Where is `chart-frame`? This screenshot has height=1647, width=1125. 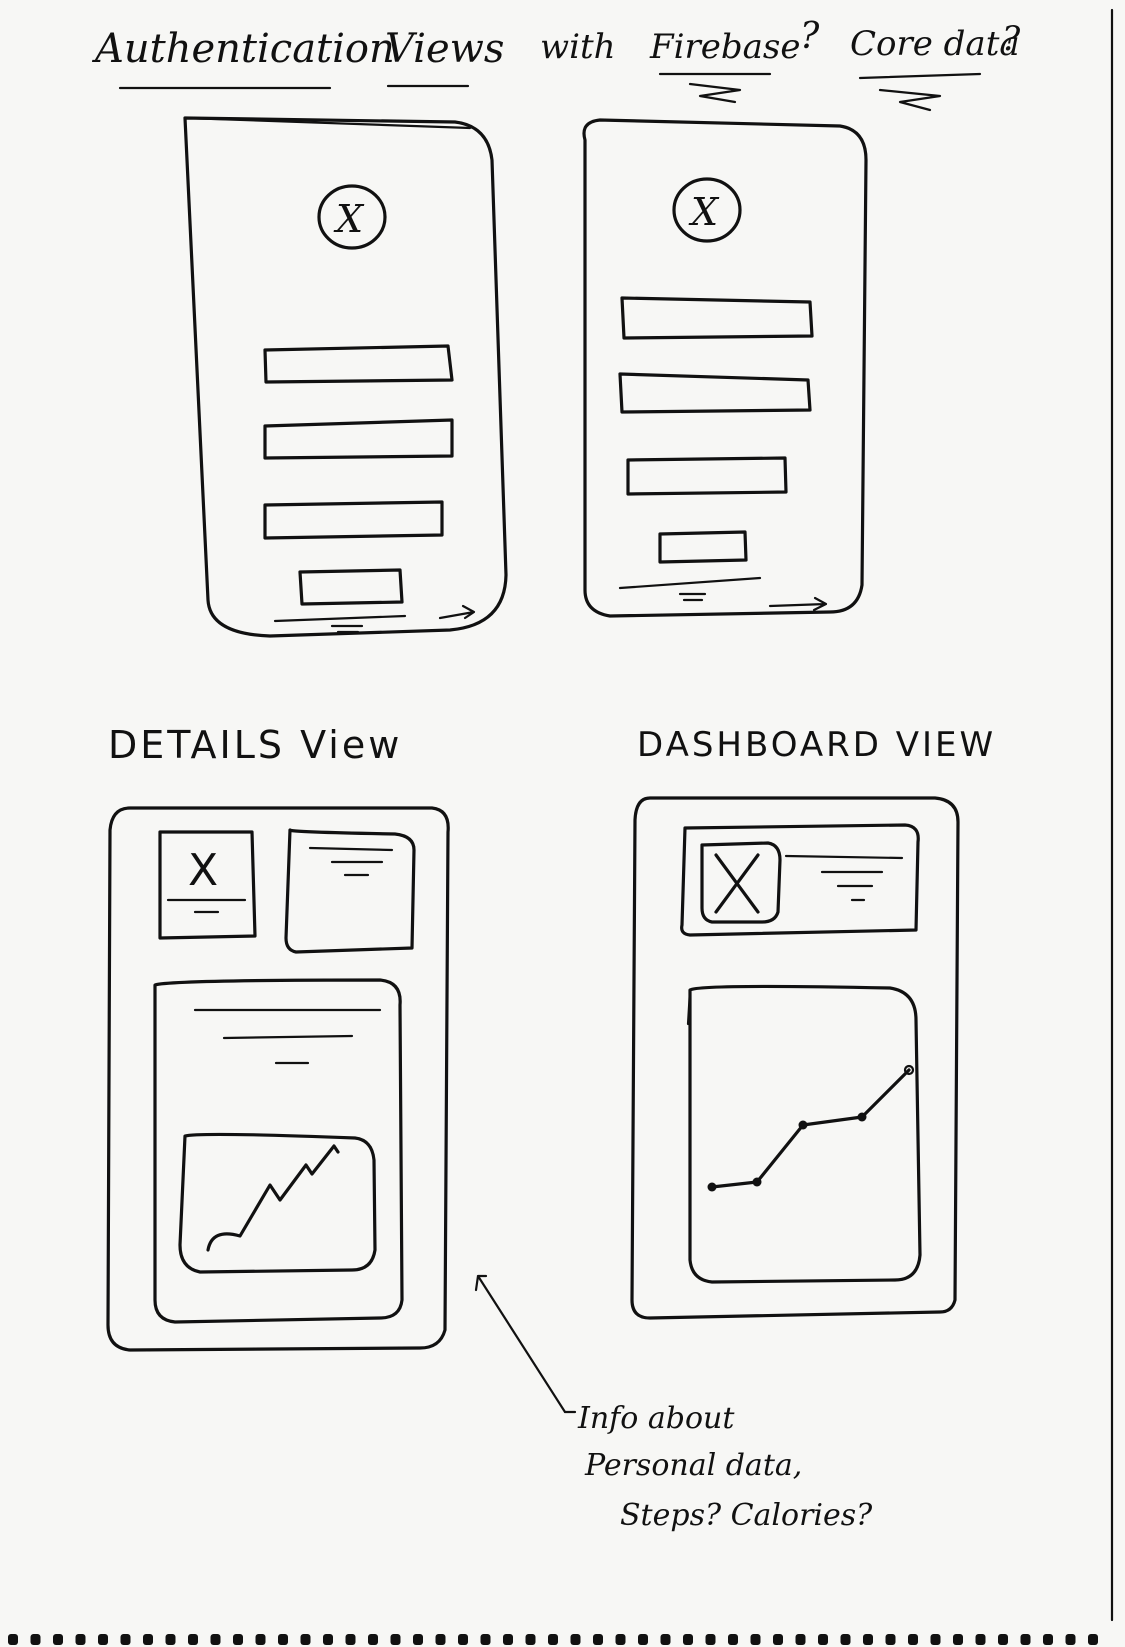
chart-frame is located at coordinates (277, 1203).